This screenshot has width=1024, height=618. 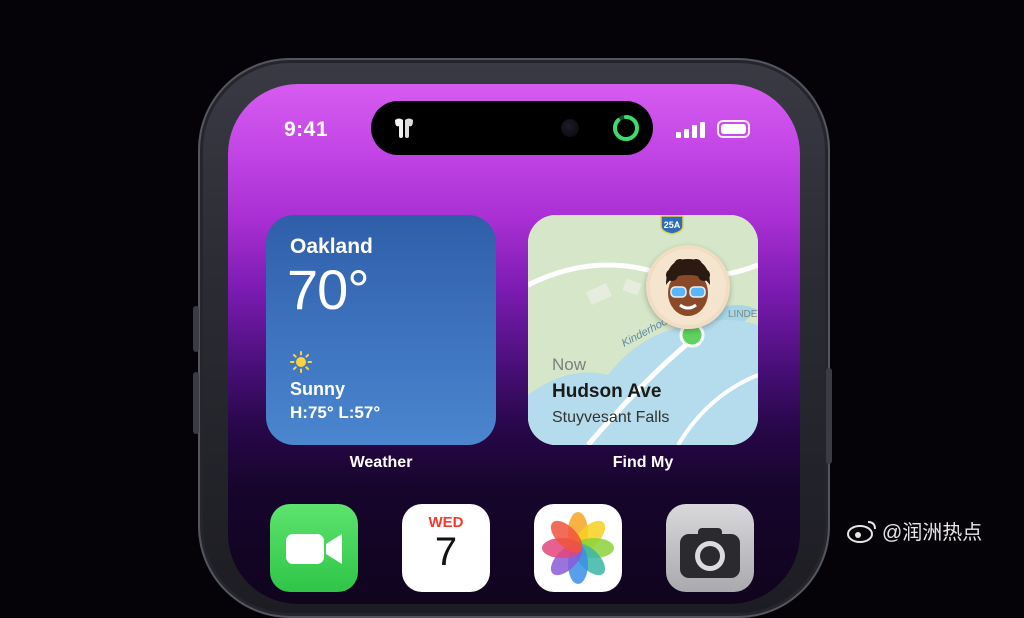 I want to click on weather-city: Oakland, so click(x=331, y=246).